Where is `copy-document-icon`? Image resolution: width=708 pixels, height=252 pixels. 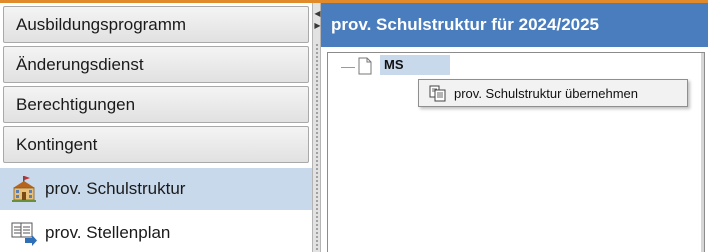 copy-document-icon is located at coordinates (437, 93).